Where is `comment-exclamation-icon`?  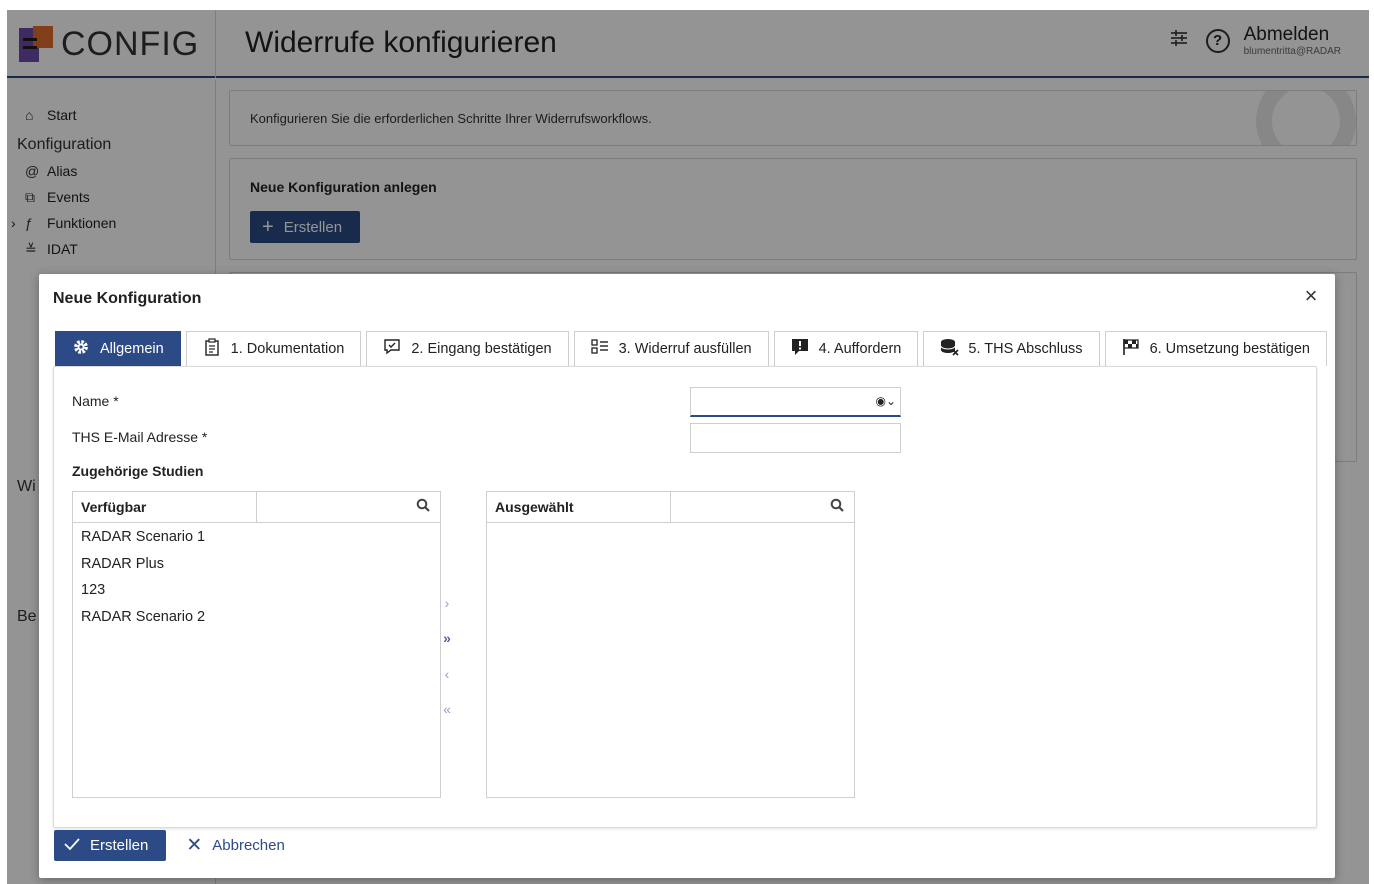
comment-exclamation-icon is located at coordinates (800, 349).